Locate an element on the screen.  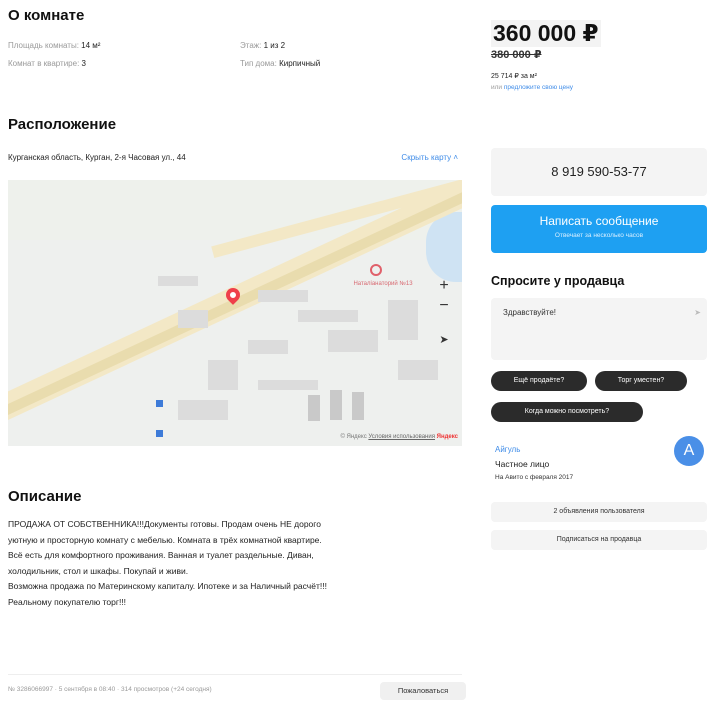
about-title: О комнате is located at coordinates (46, 15).